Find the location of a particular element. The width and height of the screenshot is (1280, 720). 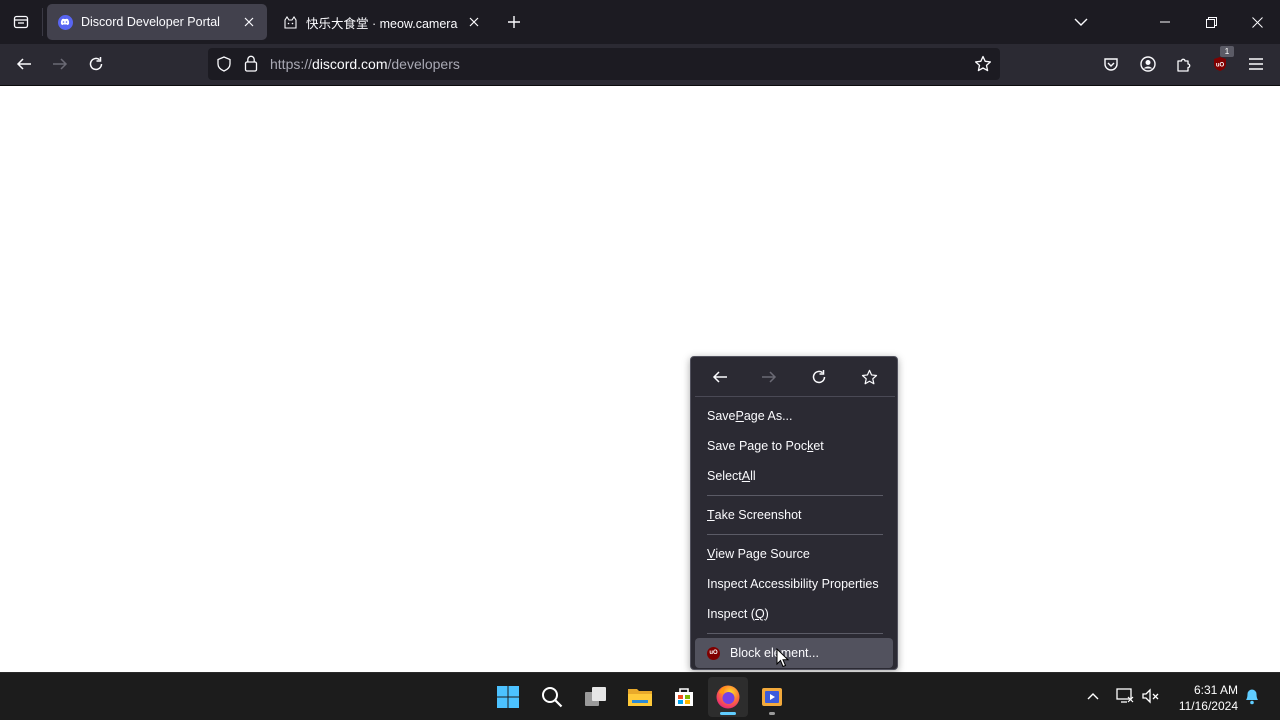

list-all-tabs-button is located at coordinates (1081, 22).